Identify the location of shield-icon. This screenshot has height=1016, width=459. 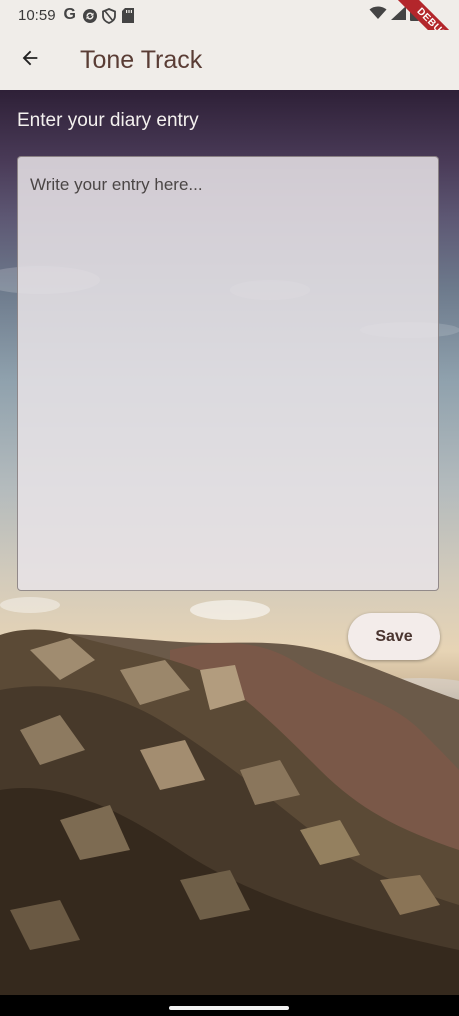
(109, 16).